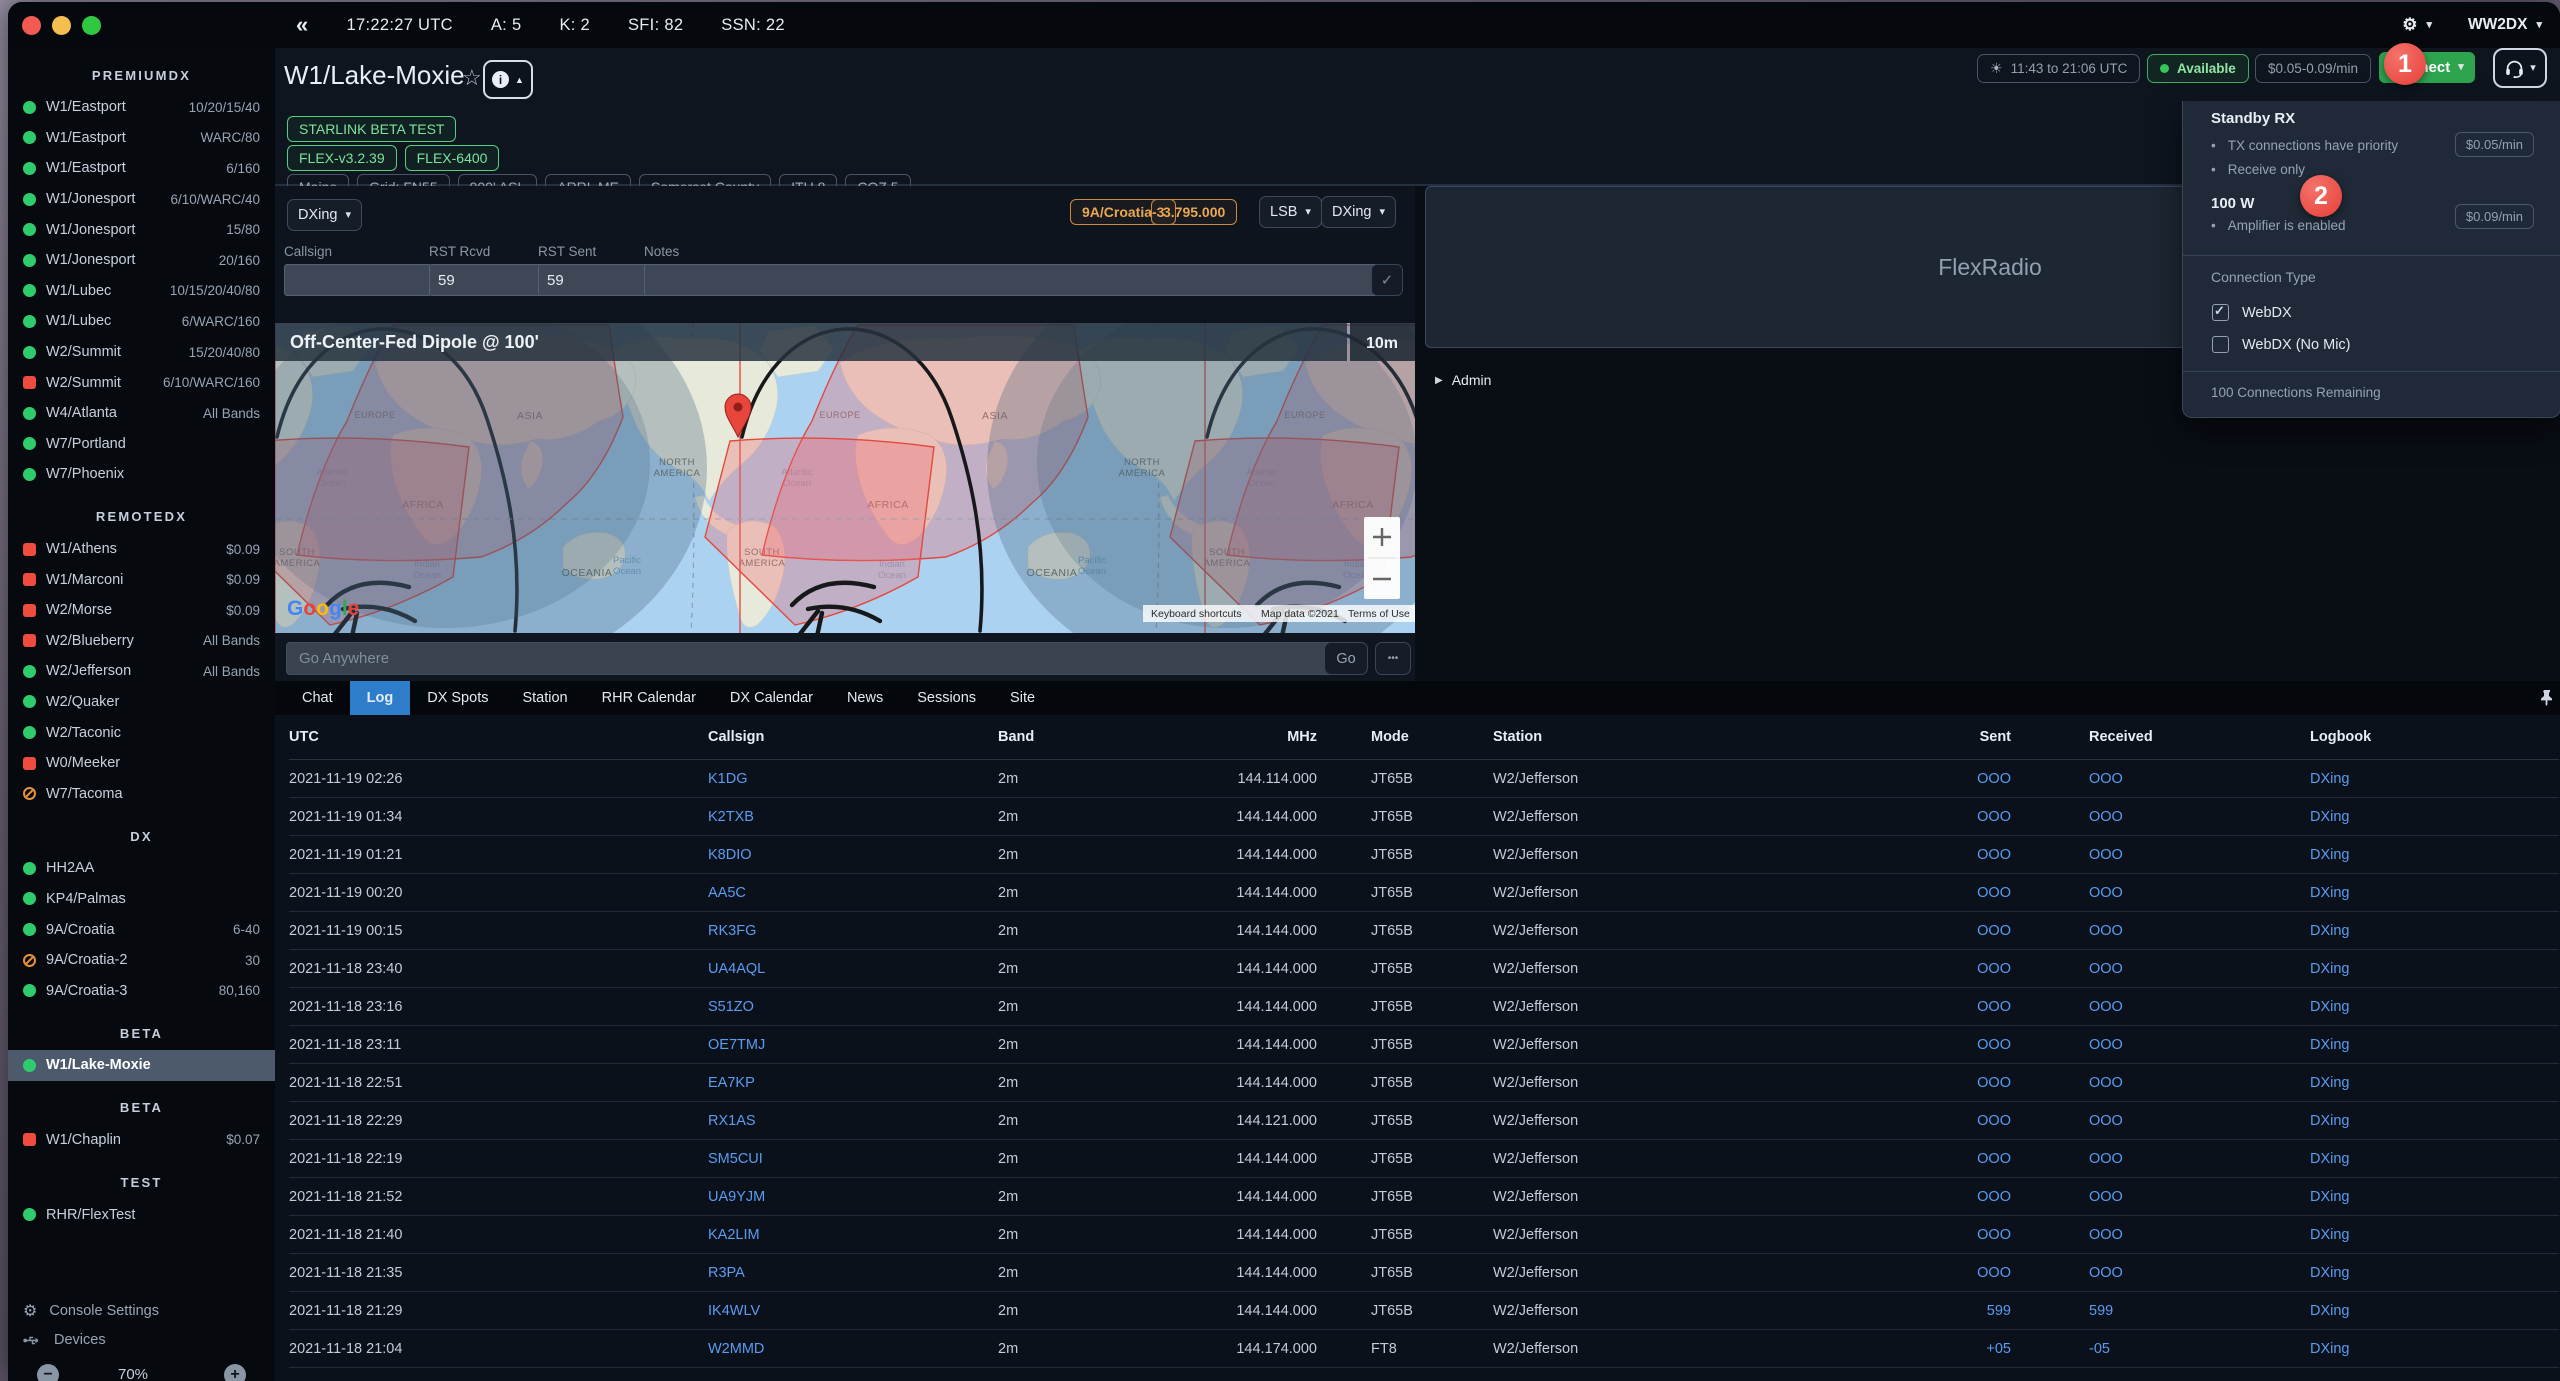 This screenshot has height=1381, width=2560. What do you see at coordinates (457, 698) in the screenshot?
I see `tab-dx-spots: DX Spots` at bounding box center [457, 698].